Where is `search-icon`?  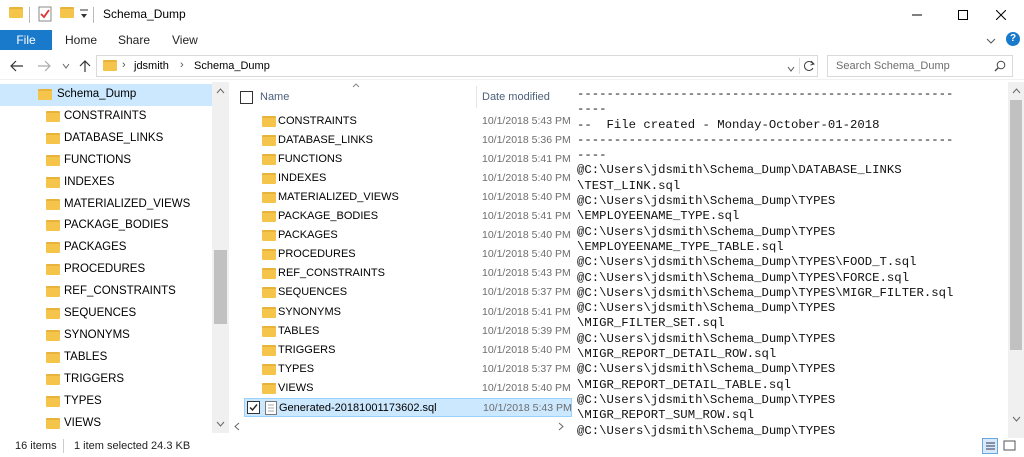
search-icon is located at coordinates (1000, 67).